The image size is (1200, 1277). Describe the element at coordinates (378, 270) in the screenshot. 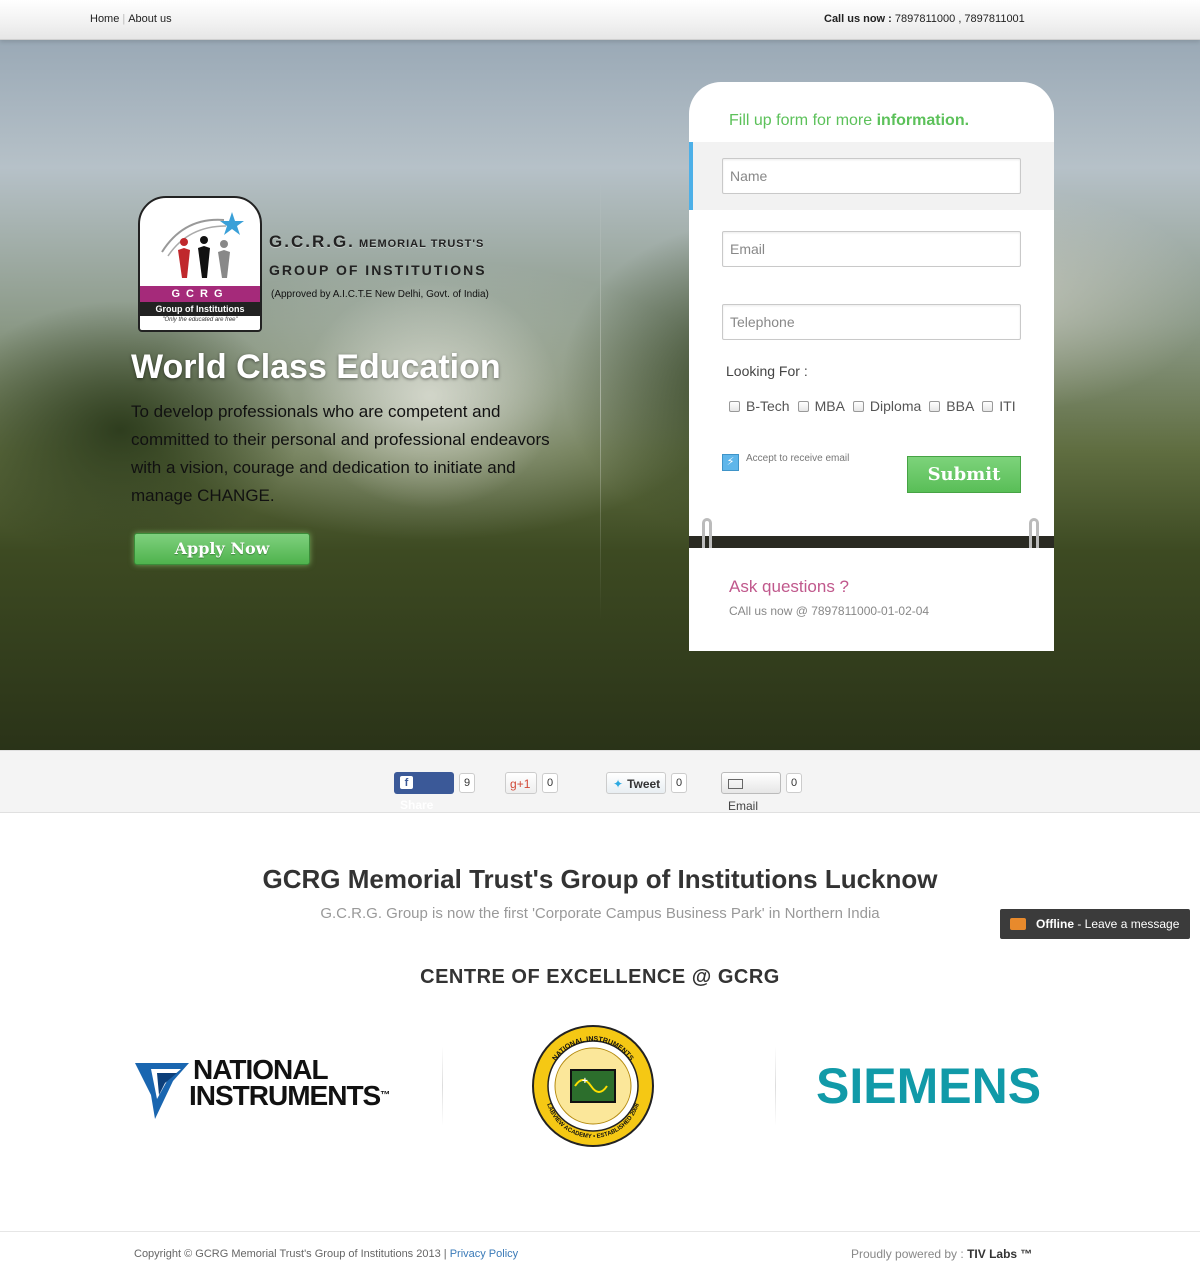

I see `logo-subtitle: GROUP OF INSTITUTIONS` at that location.